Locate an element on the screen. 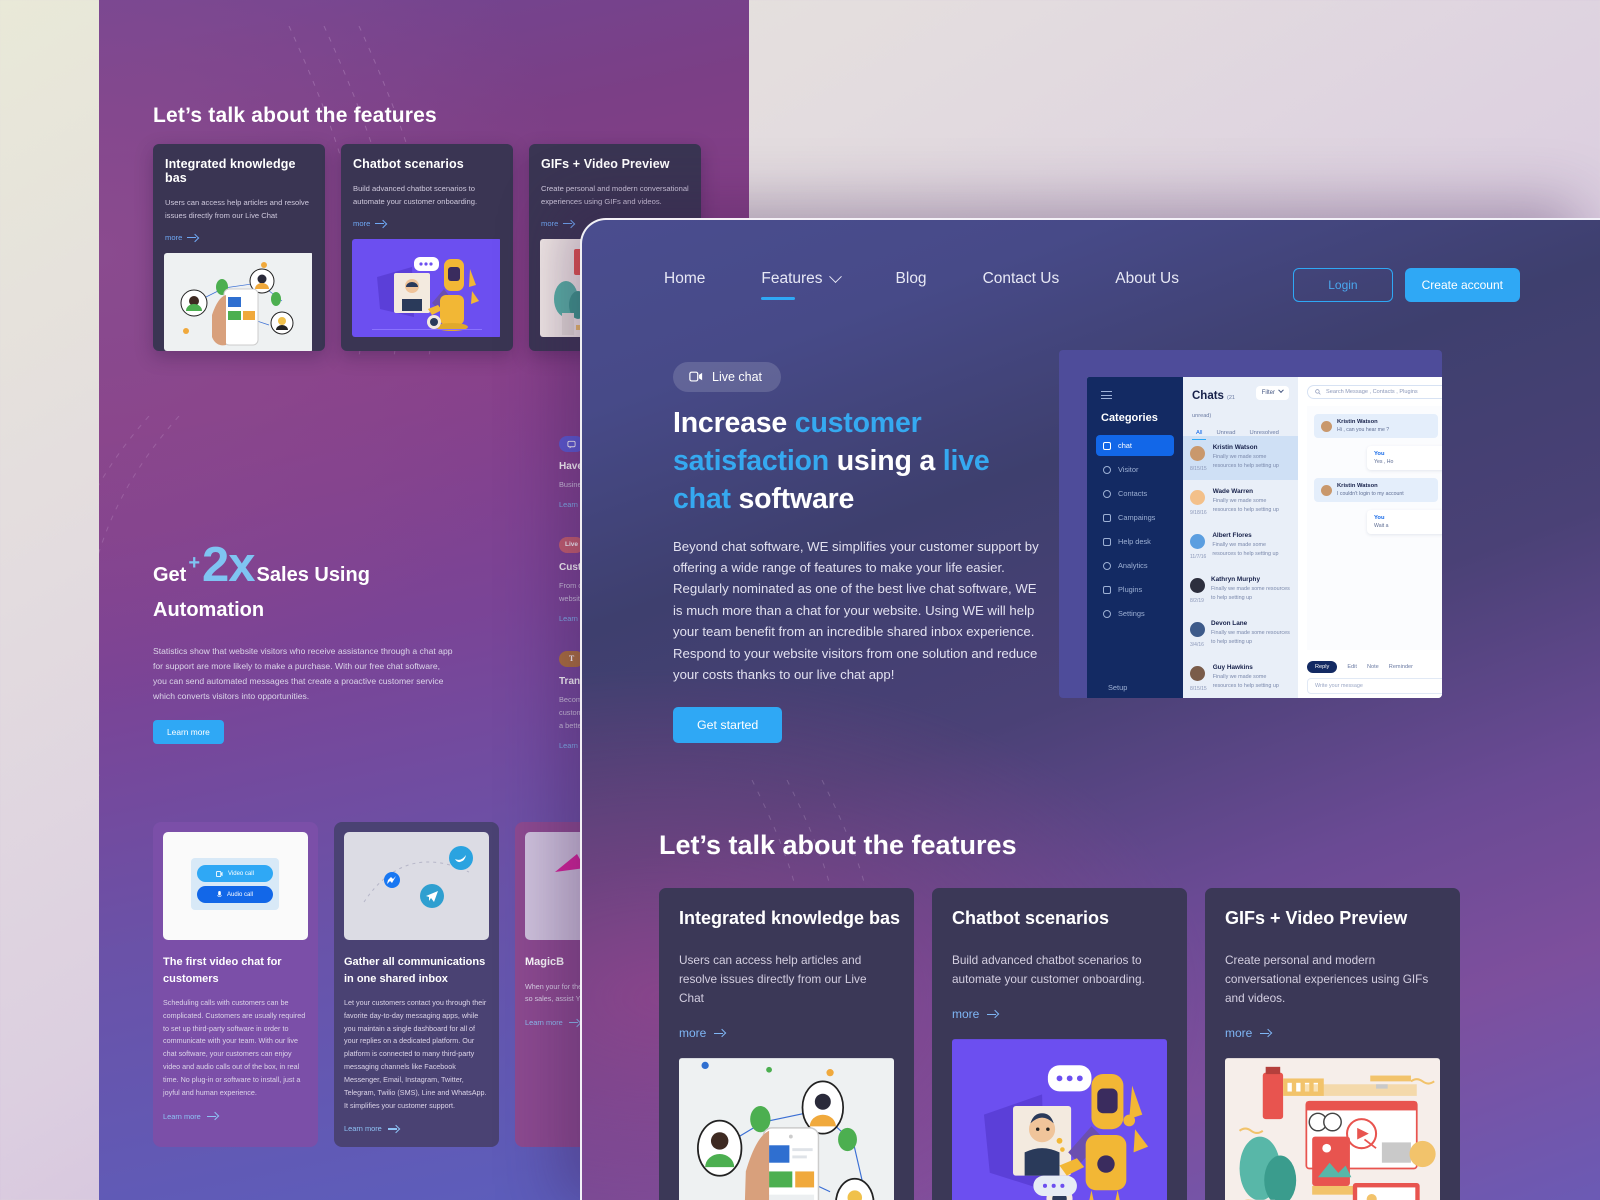 This screenshot has height=1200, width=1600. sidebar-item-help-desk: Help desk is located at coordinates (1135, 541).